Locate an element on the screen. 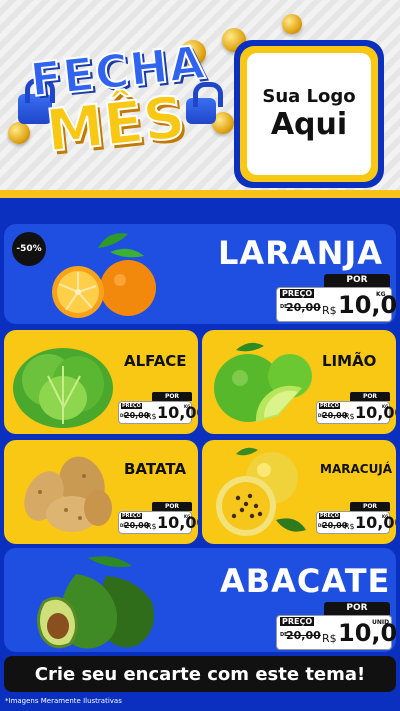  unit-label: UNID is located at coordinates (381, 622).